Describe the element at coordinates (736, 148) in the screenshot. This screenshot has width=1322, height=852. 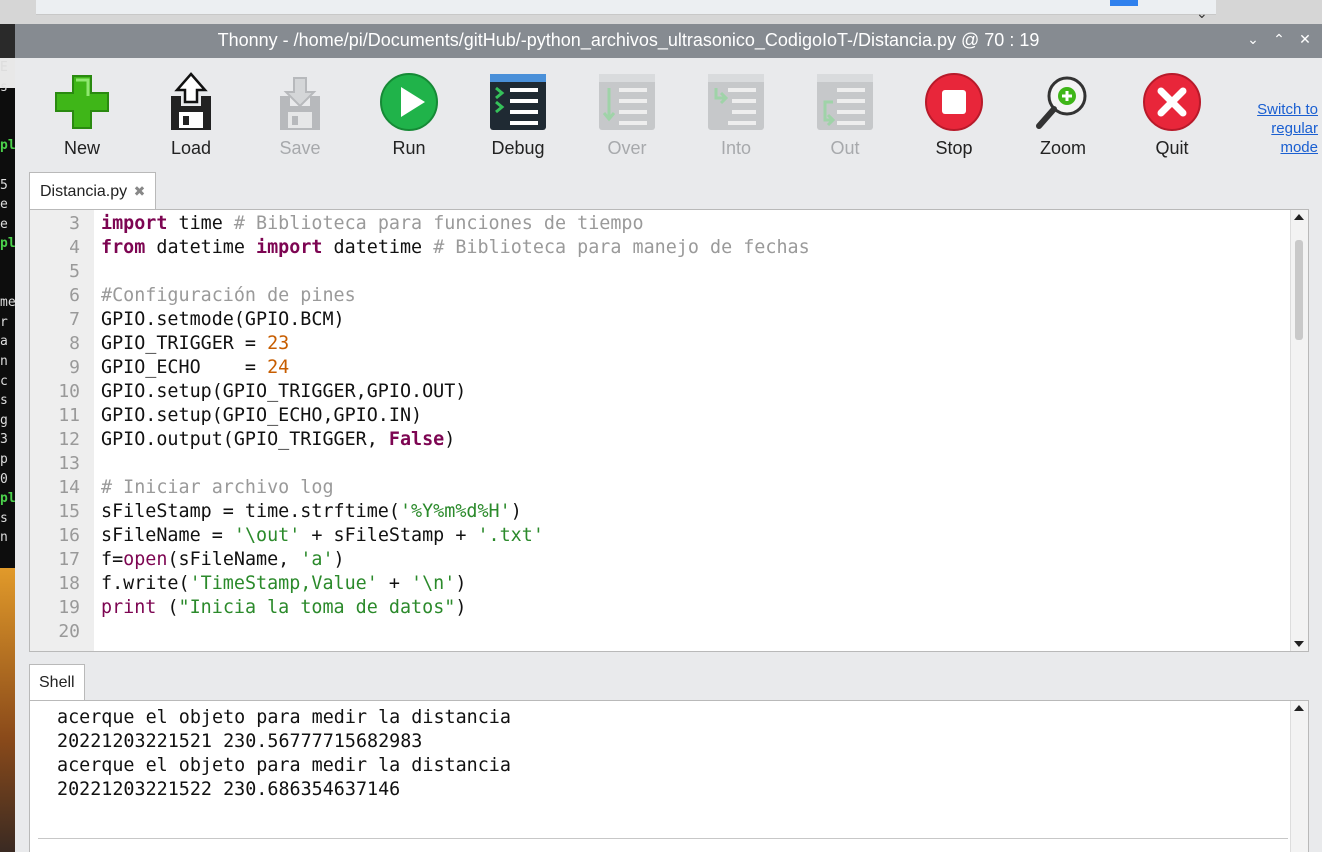
I see `into-label: Into` at that location.